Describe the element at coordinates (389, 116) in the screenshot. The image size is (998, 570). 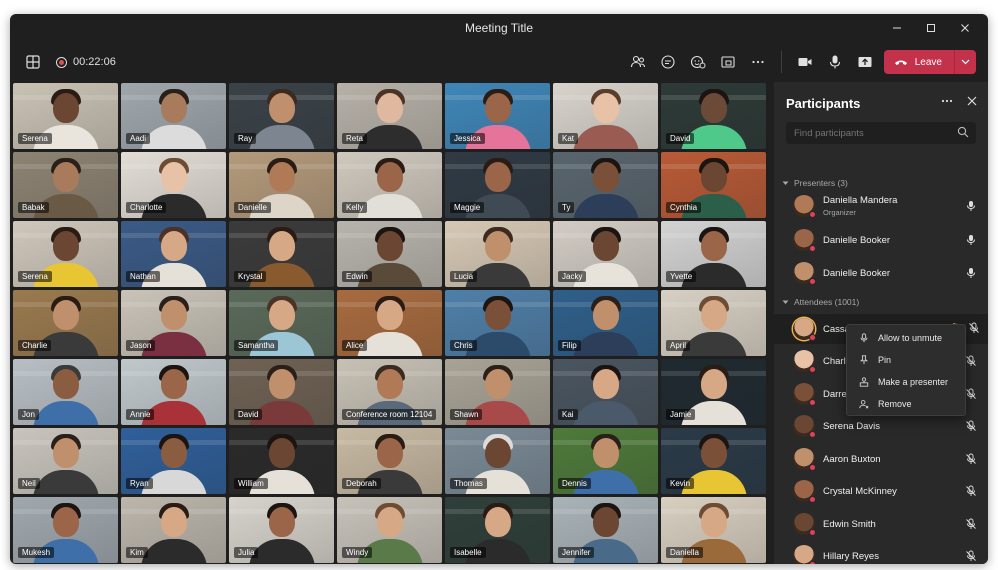
I see `video-tile: Reta` at that location.